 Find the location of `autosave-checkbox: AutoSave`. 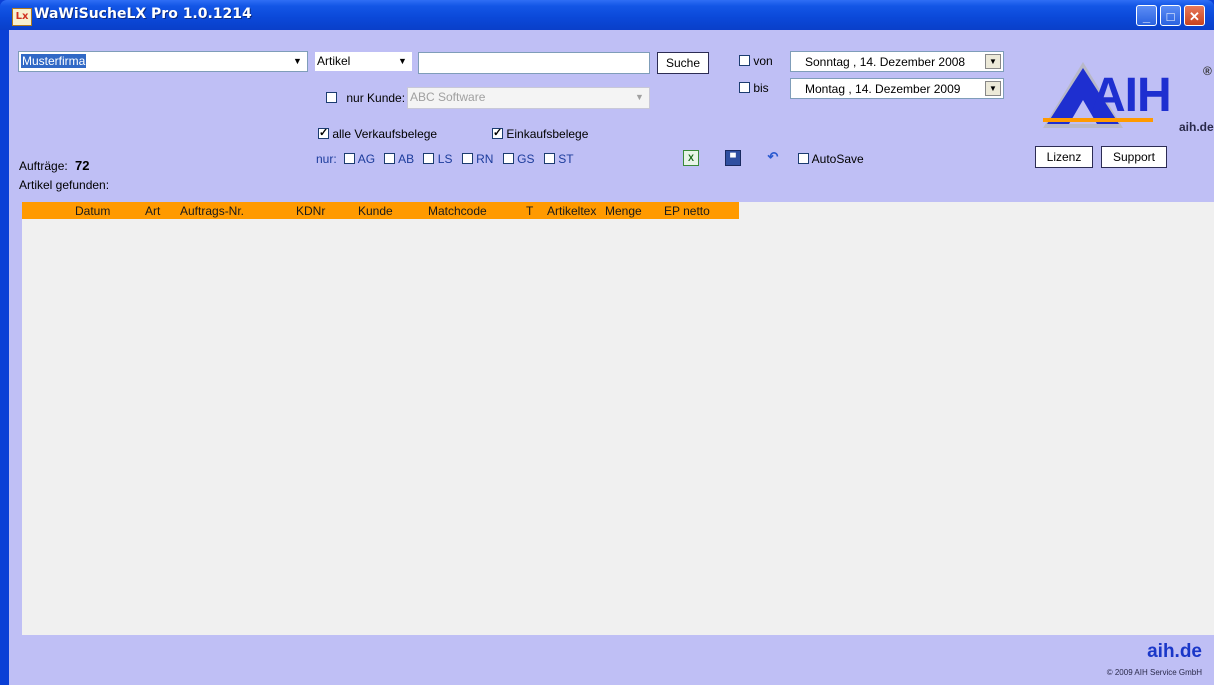

autosave-checkbox: AutoSave is located at coordinates (831, 159).